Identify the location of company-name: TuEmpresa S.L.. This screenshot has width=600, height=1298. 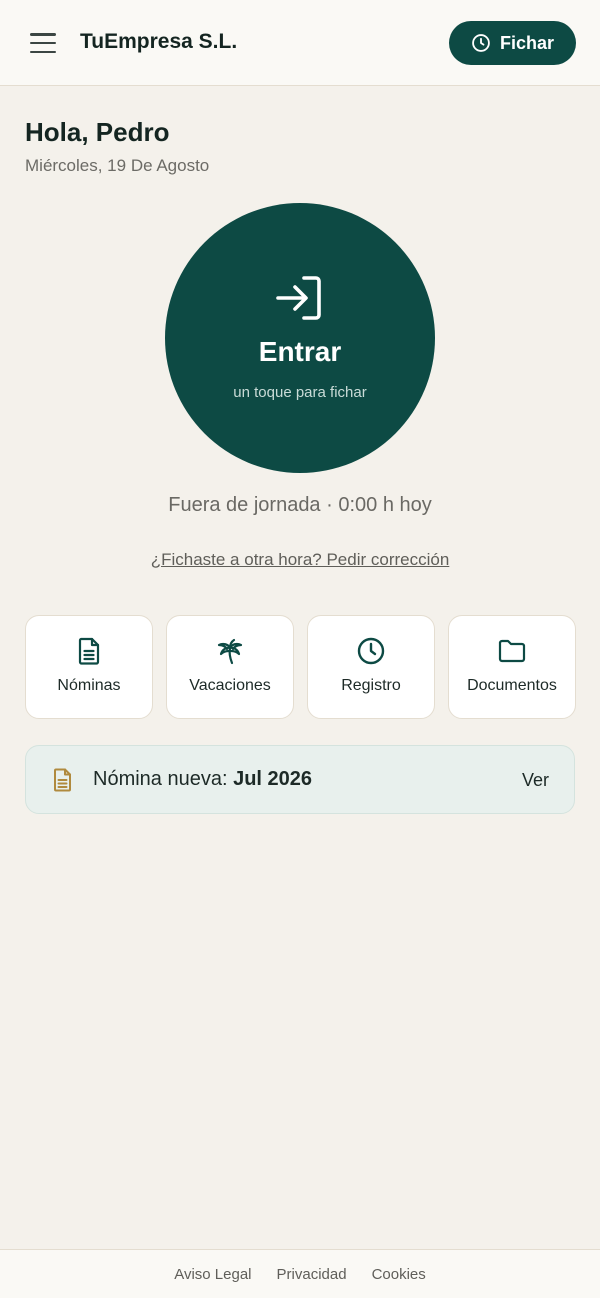
(159, 41).